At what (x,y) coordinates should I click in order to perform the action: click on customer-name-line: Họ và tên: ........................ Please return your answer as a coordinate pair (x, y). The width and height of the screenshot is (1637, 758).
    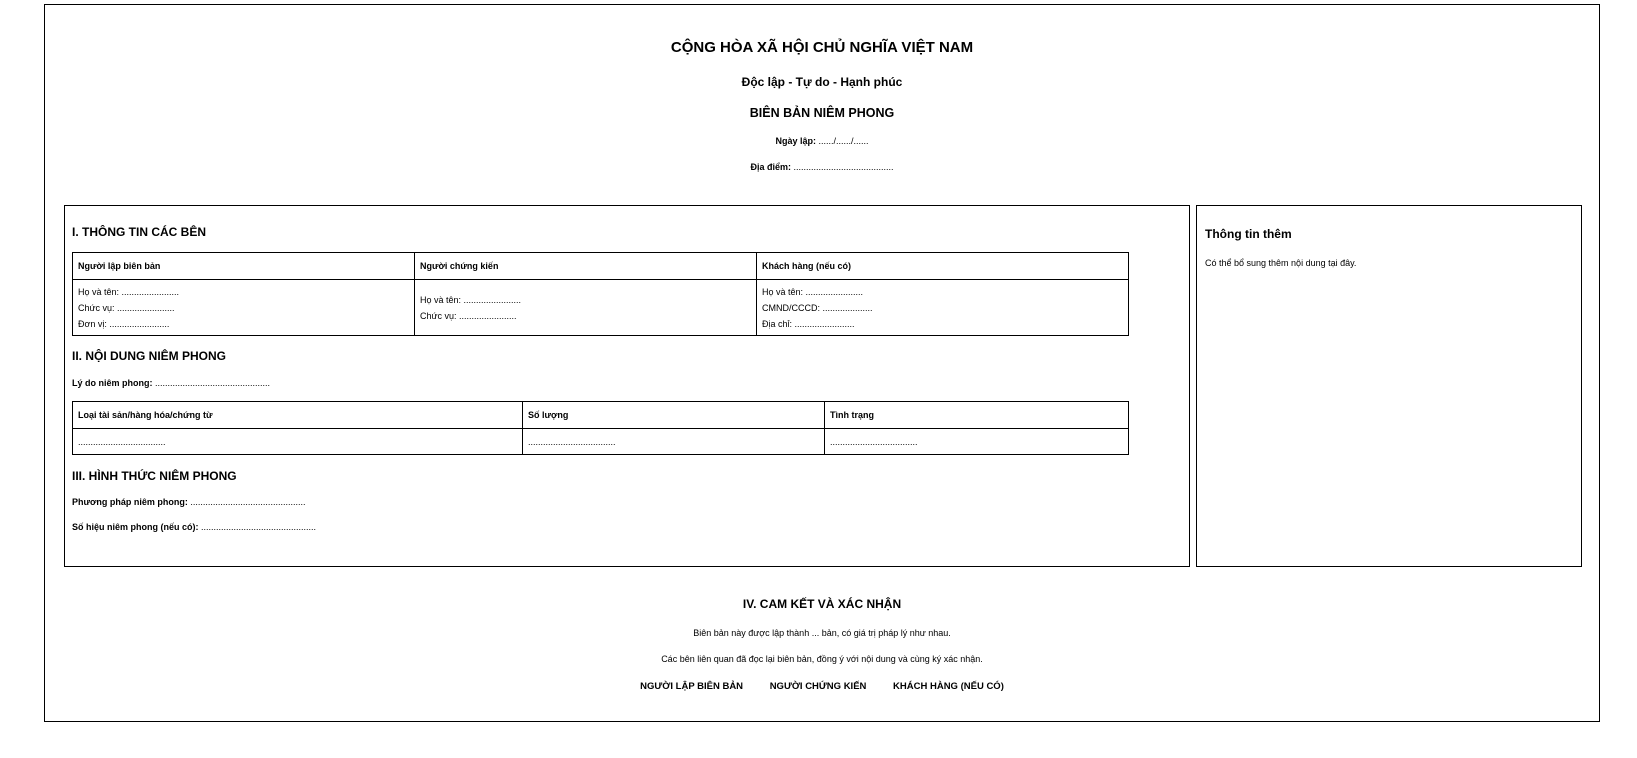
    Looking at the image, I should click on (813, 291).